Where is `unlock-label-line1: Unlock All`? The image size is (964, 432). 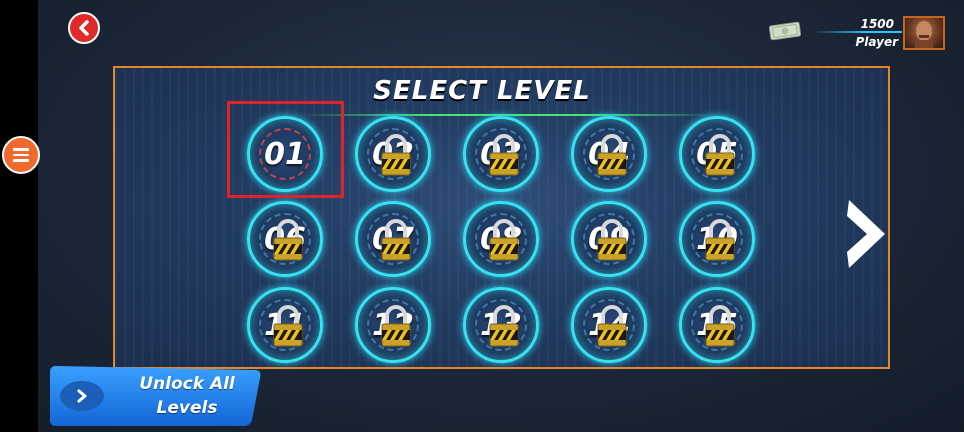 unlock-label-line1: Unlock All is located at coordinates (187, 384).